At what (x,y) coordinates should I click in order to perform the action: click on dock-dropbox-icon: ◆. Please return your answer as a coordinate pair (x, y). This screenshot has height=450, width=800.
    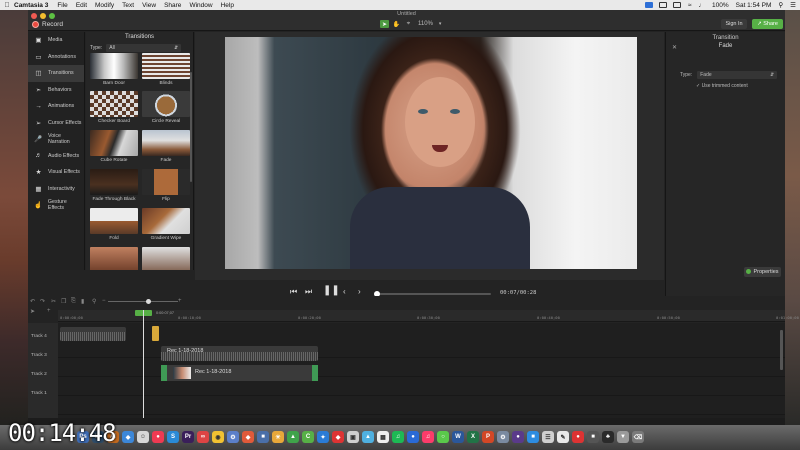
    Looking at the image, I should click on (128, 437).